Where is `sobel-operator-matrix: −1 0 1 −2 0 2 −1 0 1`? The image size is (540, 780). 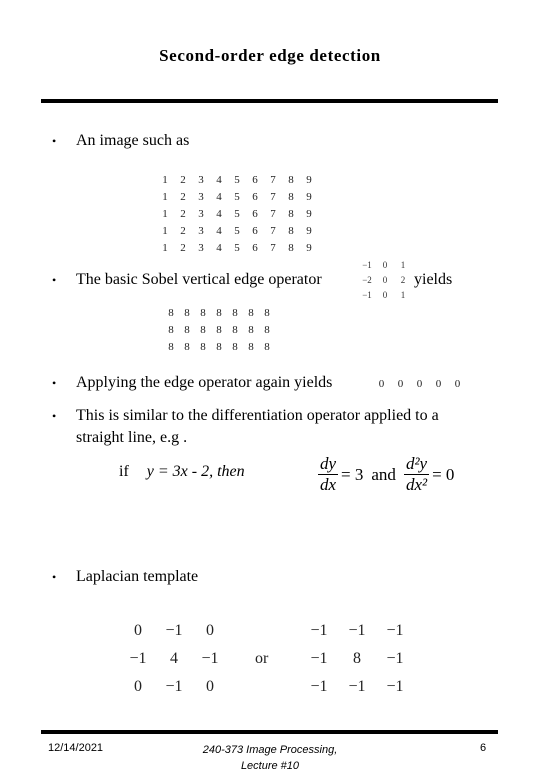 sobel-operator-matrix: −1 0 1 −2 0 2 −1 0 1 is located at coordinates (385, 280).